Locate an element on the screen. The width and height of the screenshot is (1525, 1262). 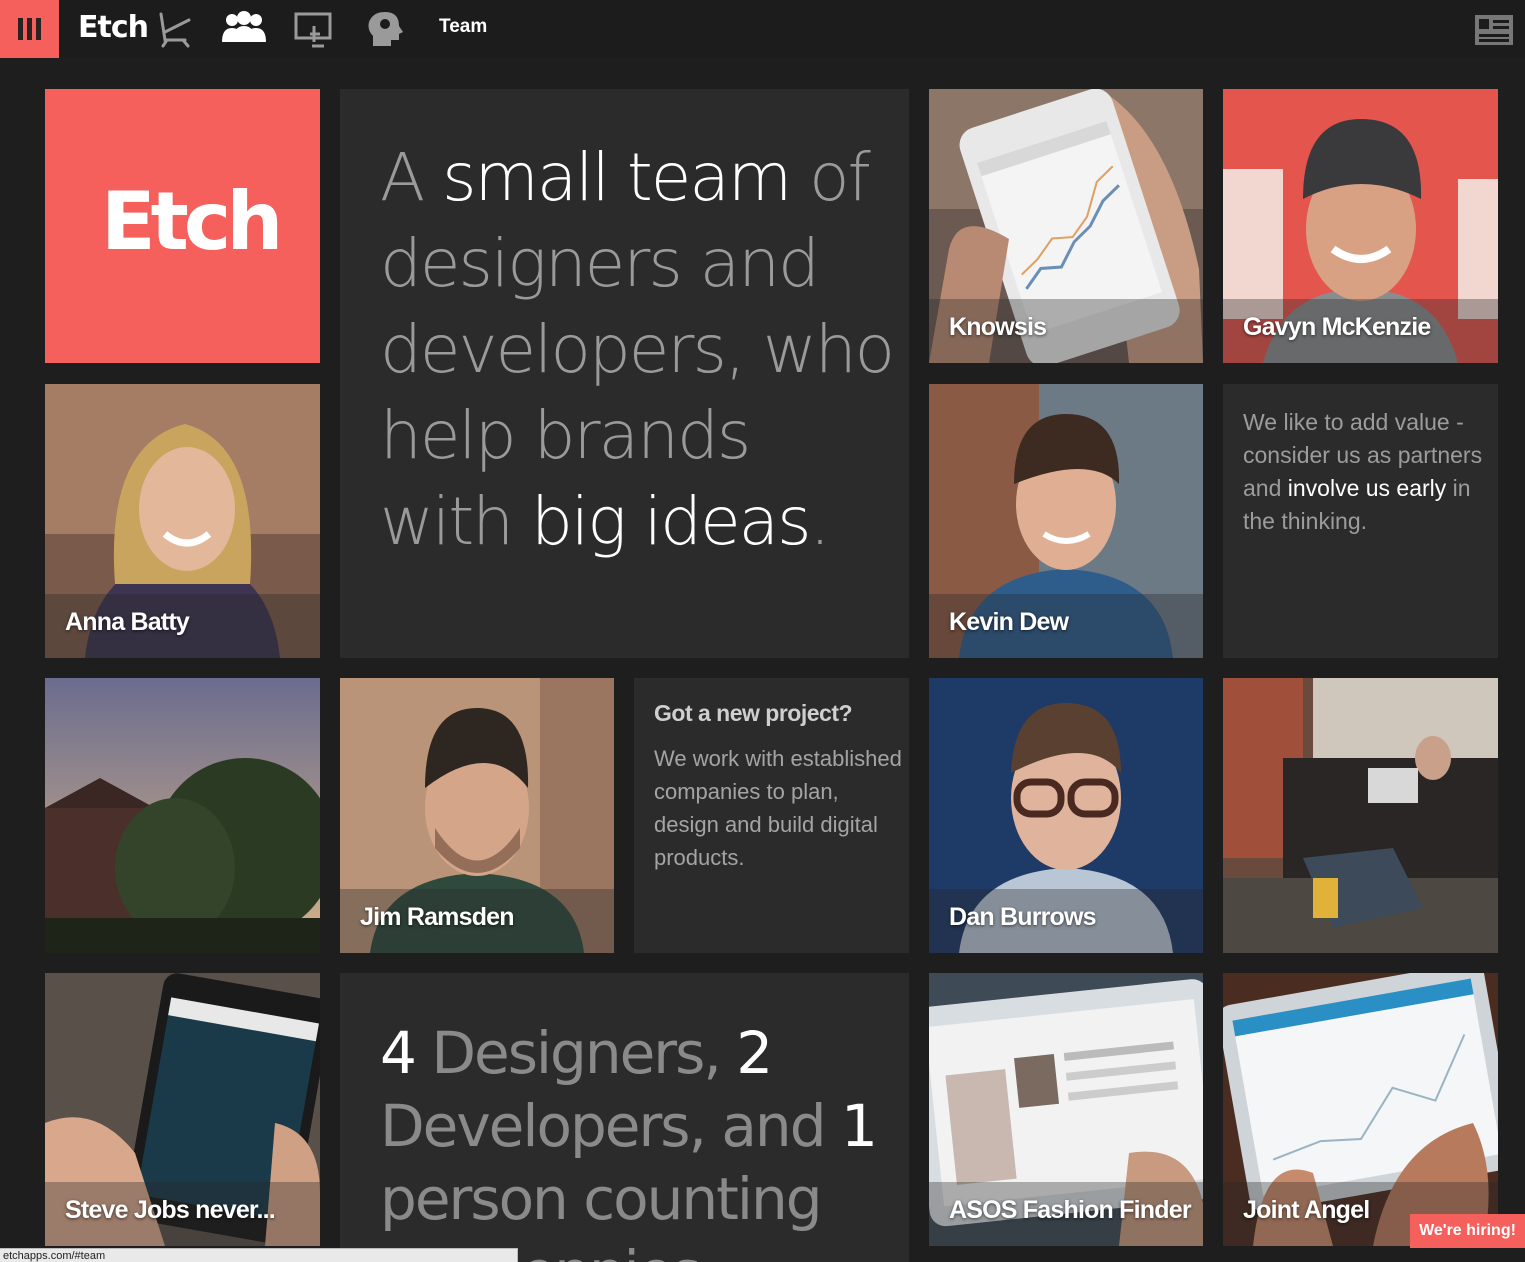
office-interior-photo is located at coordinates (1360, 815).